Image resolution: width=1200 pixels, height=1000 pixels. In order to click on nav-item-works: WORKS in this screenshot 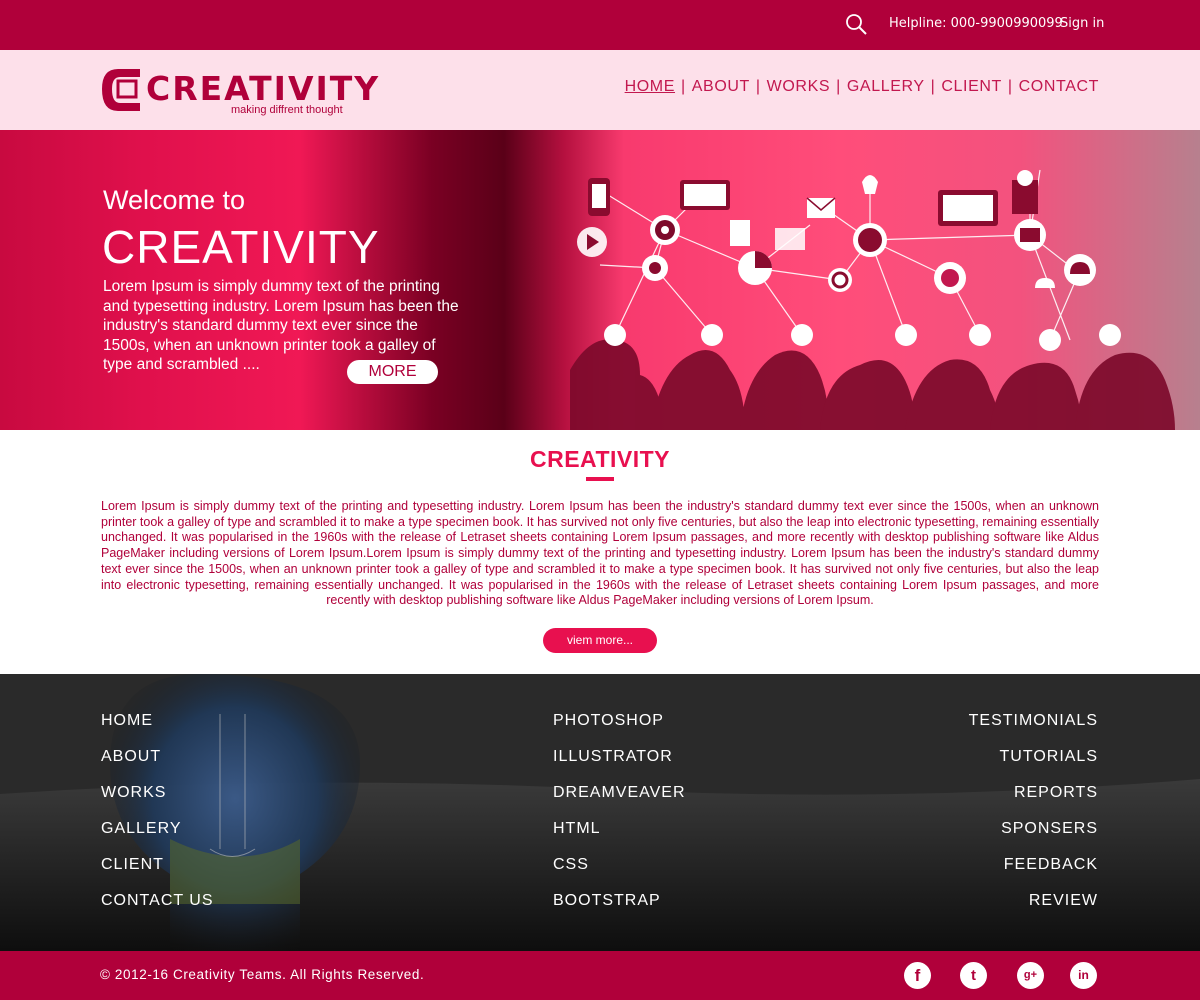, I will do `click(798, 87)`.